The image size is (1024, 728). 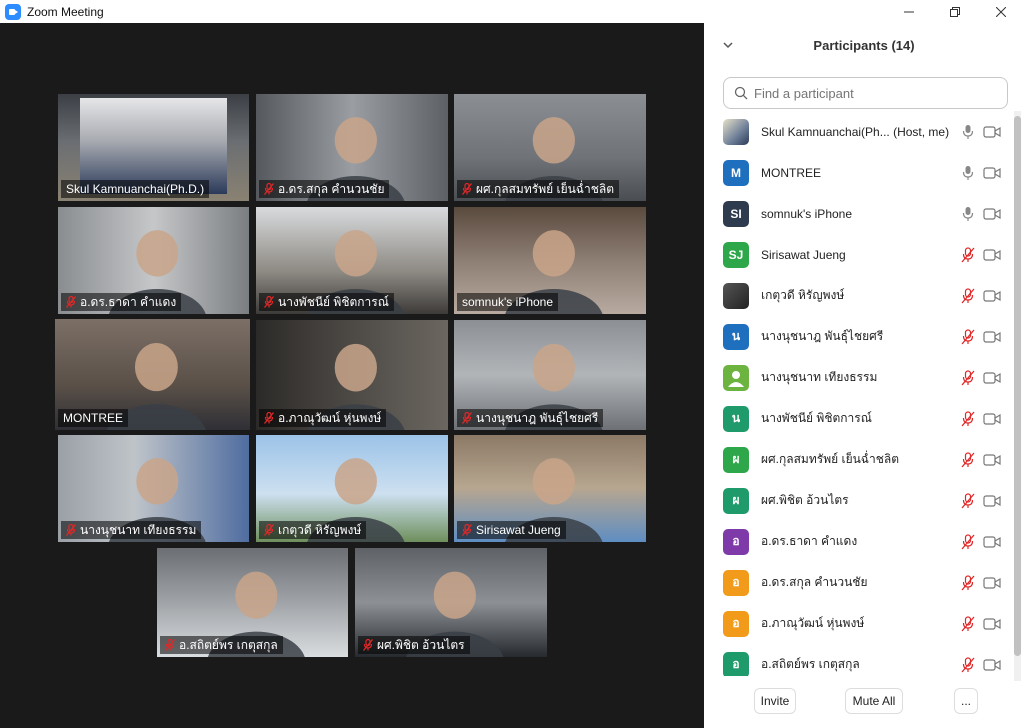 I want to click on participant-row: อ อ.สถิตย์พร เกตุสกุล, so click(x=860, y=660).